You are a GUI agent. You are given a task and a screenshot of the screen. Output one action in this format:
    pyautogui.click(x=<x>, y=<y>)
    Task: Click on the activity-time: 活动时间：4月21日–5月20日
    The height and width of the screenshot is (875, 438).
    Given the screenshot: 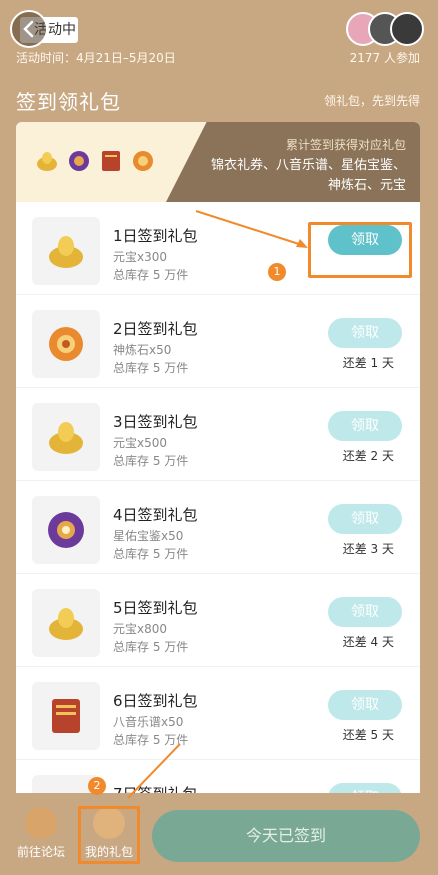 What is the action you would take?
    pyautogui.click(x=96, y=58)
    